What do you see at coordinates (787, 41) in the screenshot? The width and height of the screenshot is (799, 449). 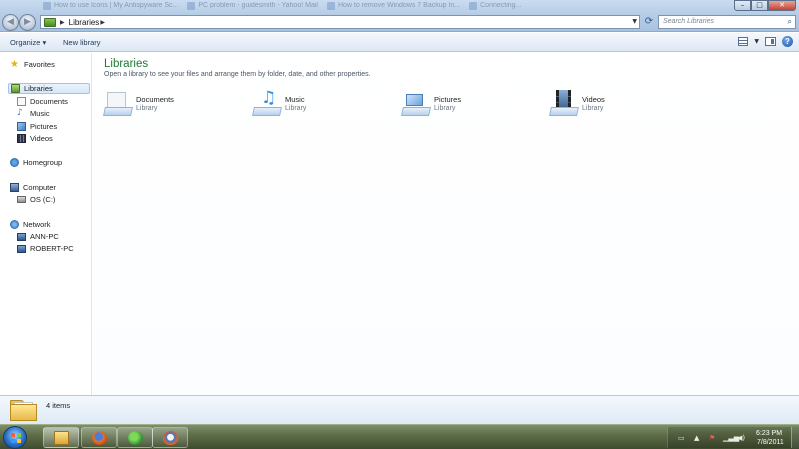 I see `help-icon: ?` at bounding box center [787, 41].